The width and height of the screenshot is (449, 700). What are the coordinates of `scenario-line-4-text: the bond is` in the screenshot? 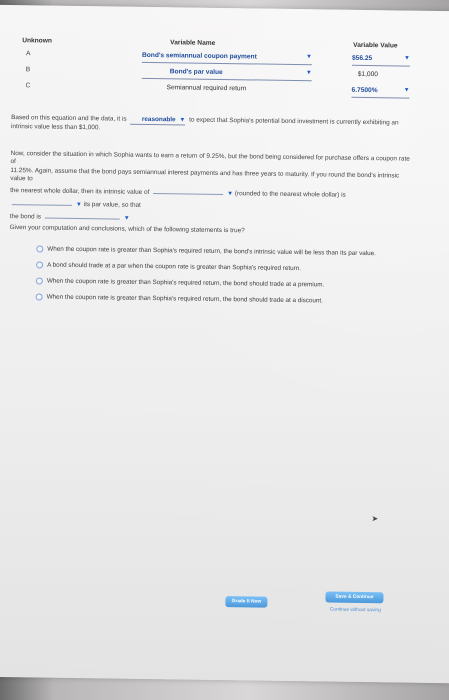 It's located at (25, 216).